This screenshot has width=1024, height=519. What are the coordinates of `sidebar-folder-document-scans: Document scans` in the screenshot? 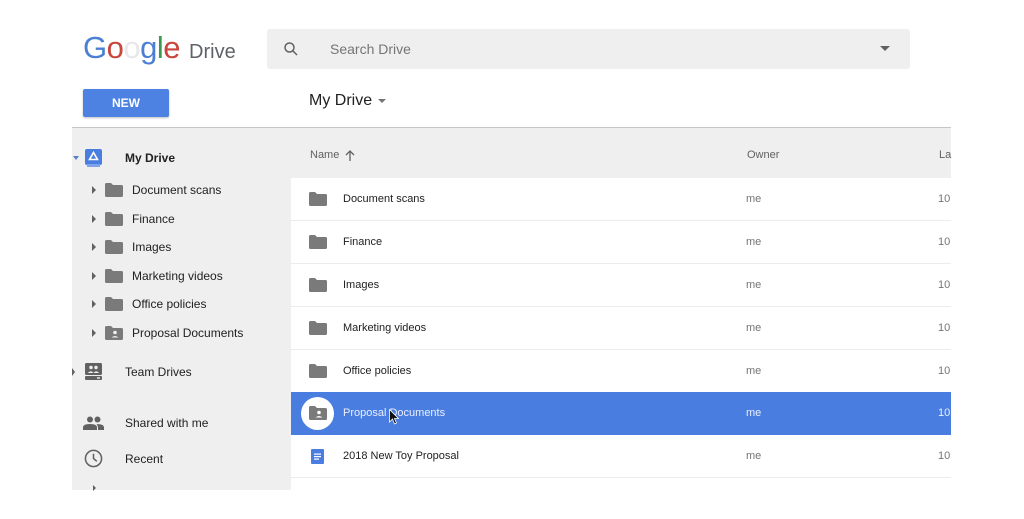 It's located at (181, 190).